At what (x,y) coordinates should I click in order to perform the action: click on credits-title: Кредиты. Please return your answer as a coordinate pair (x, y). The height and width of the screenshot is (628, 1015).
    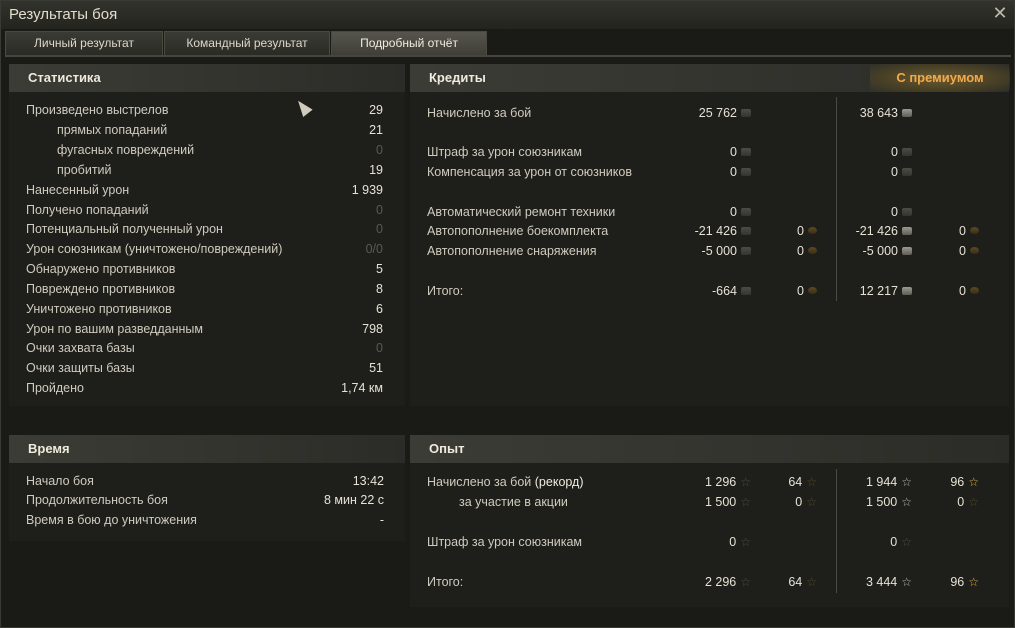
    Looking at the image, I should click on (457, 77).